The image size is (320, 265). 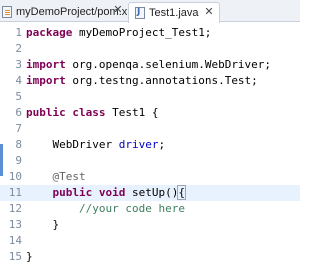 What do you see at coordinates (112, 192) in the screenshot?
I see `code-token: void` at bounding box center [112, 192].